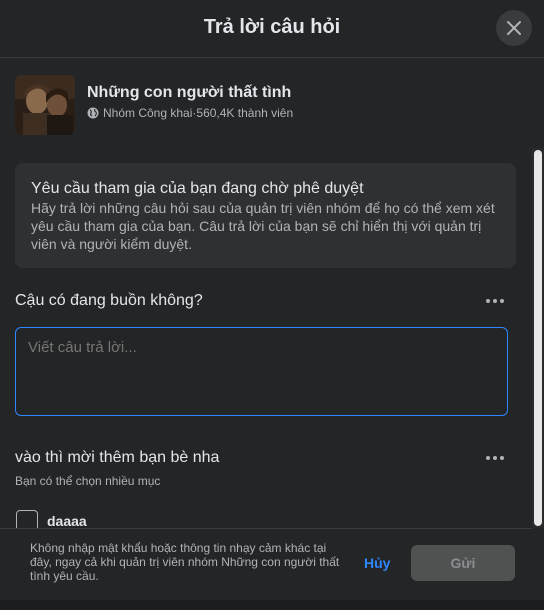 Image resolution: width=544 pixels, height=610 pixels. Describe the element at coordinates (538, 338) in the screenshot. I see `scrollbar-thumb` at that location.